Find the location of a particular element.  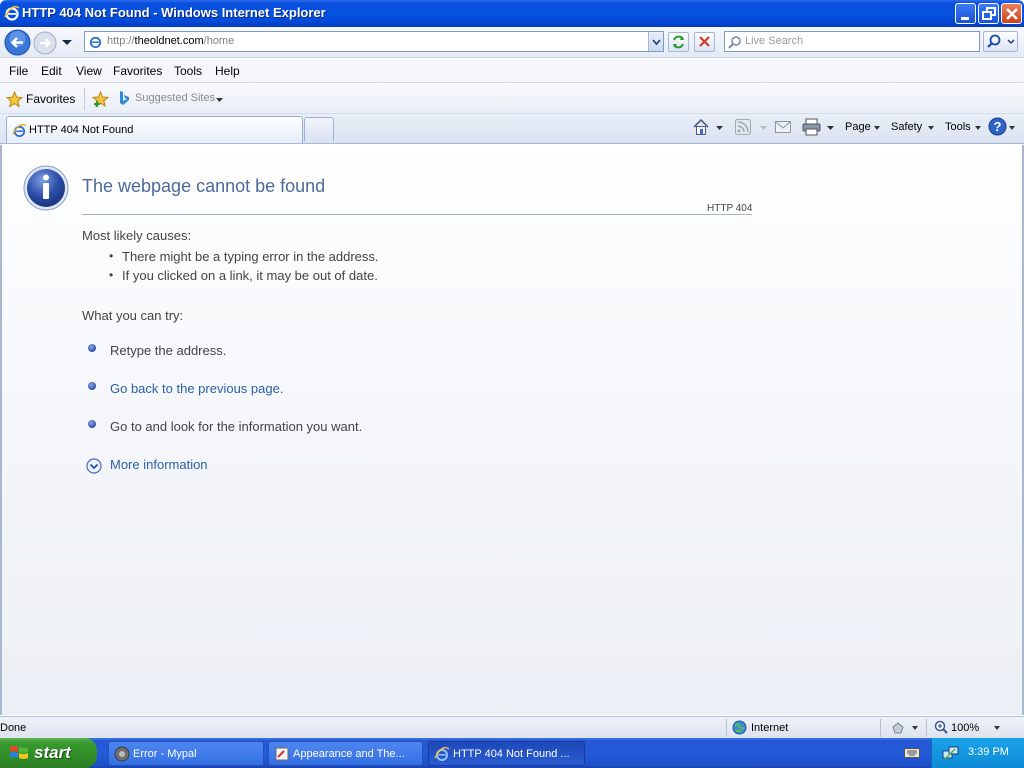

bing-logo-icon is located at coordinates (124, 98).